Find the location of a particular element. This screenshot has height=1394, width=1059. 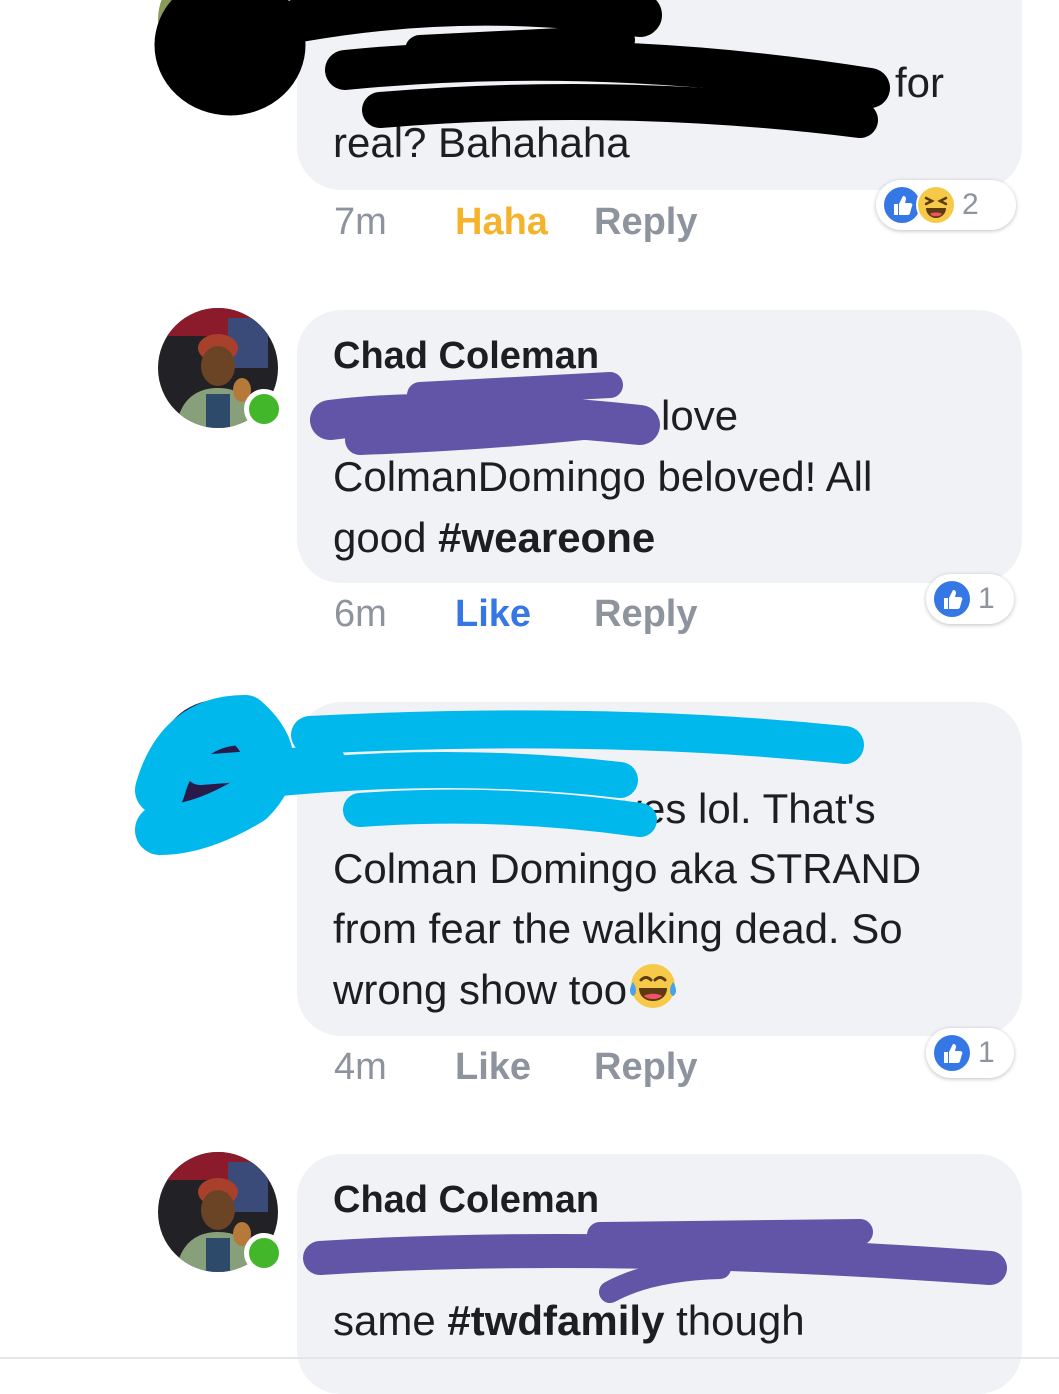

comment-text: wrong show too is located at coordinates (506, 989).